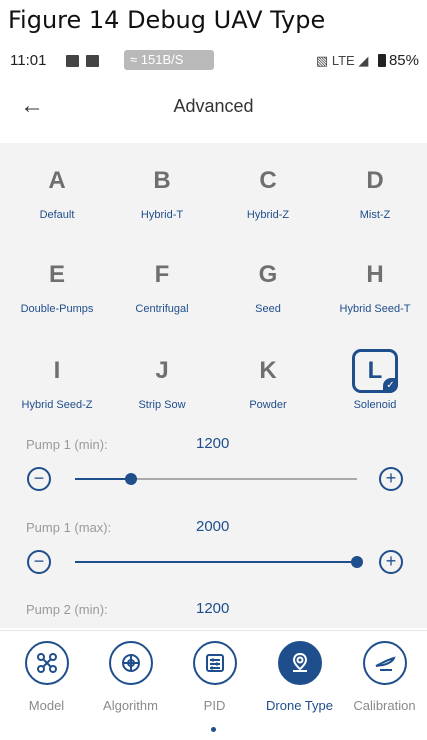  Describe the element at coordinates (213, 526) in the screenshot. I see `slider-value: 2000` at that location.